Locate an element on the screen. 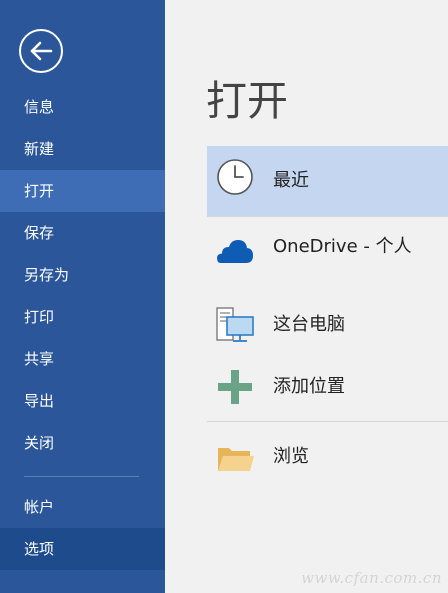  plus-icon is located at coordinates (235, 387).